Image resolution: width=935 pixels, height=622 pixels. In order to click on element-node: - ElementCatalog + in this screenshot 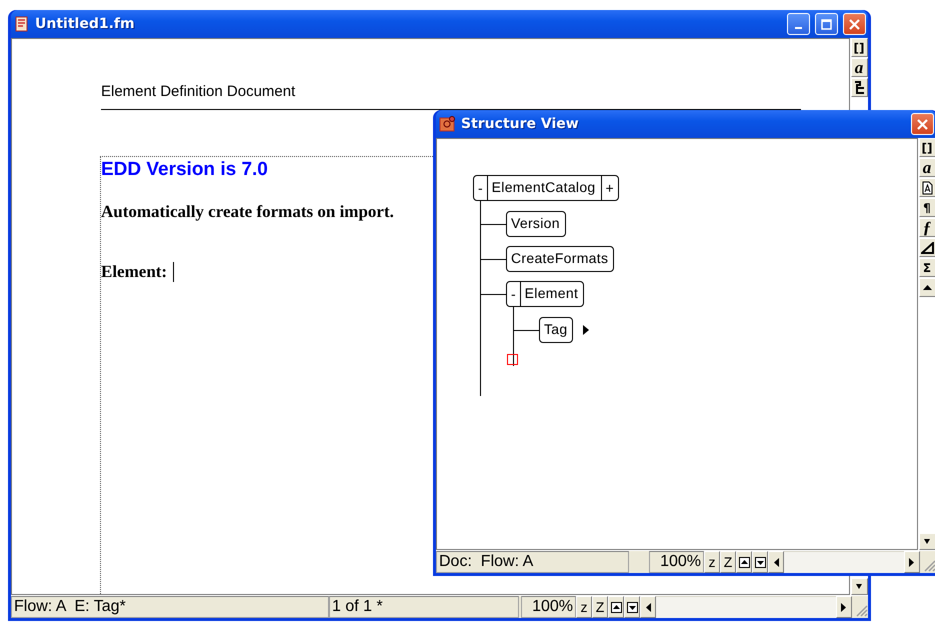, I will do `click(546, 188)`.